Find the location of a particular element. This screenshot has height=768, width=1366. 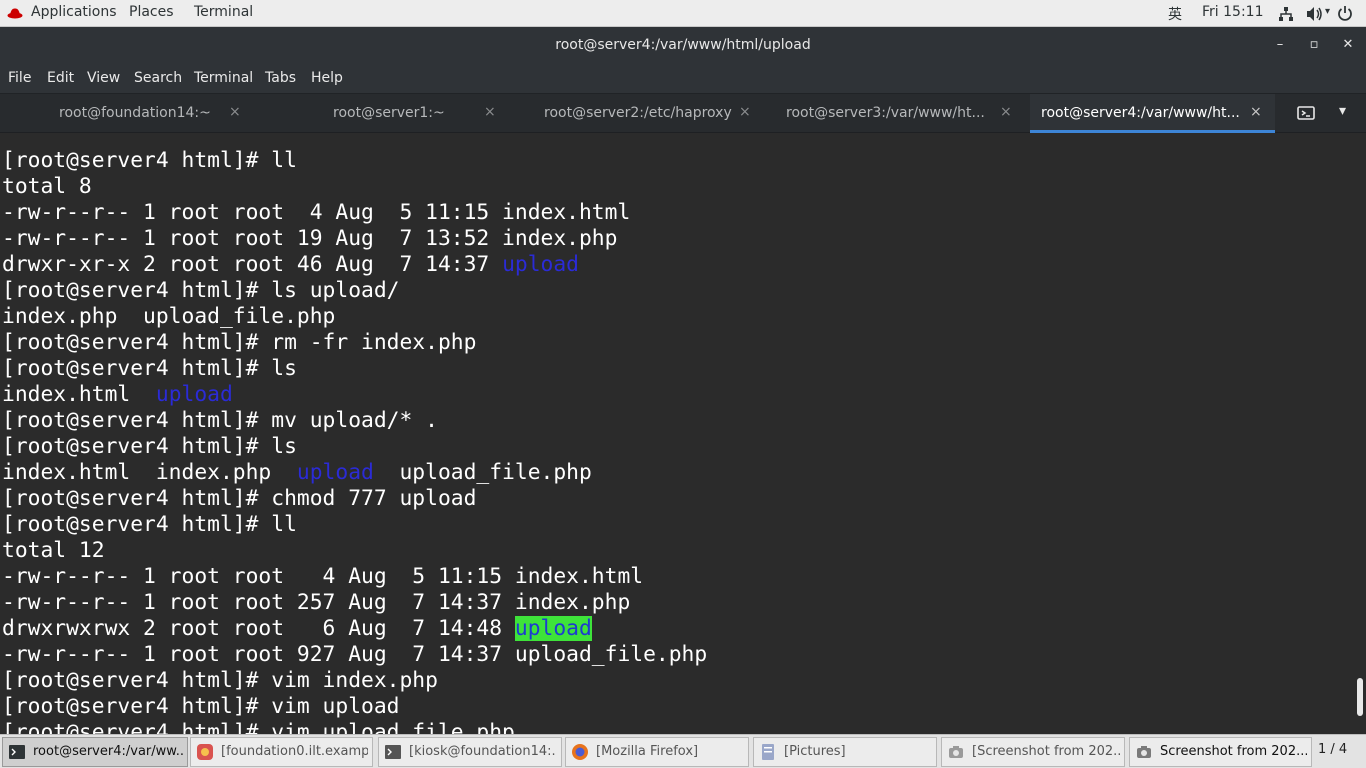

terminal-line: total 12 is located at coordinates (53, 550).